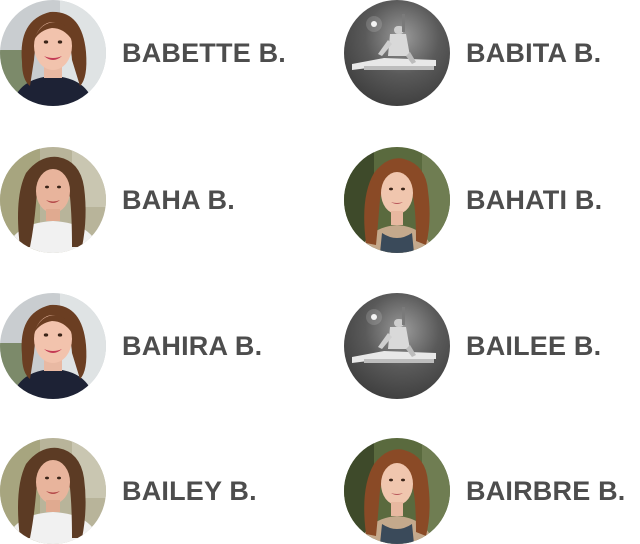  What do you see at coordinates (192, 346) in the screenshot?
I see `profile-name: BAHIRA B.` at bounding box center [192, 346].